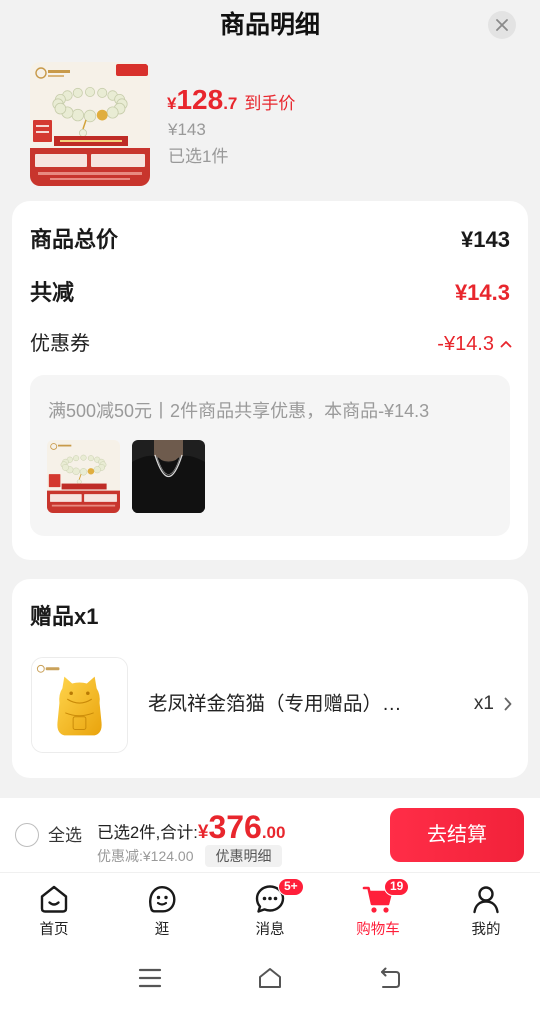 The width and height of the screenshot is (540, 1011). Describe the element at coordinates (54, 899) in the screenshot. I see `home-icon` at that location.